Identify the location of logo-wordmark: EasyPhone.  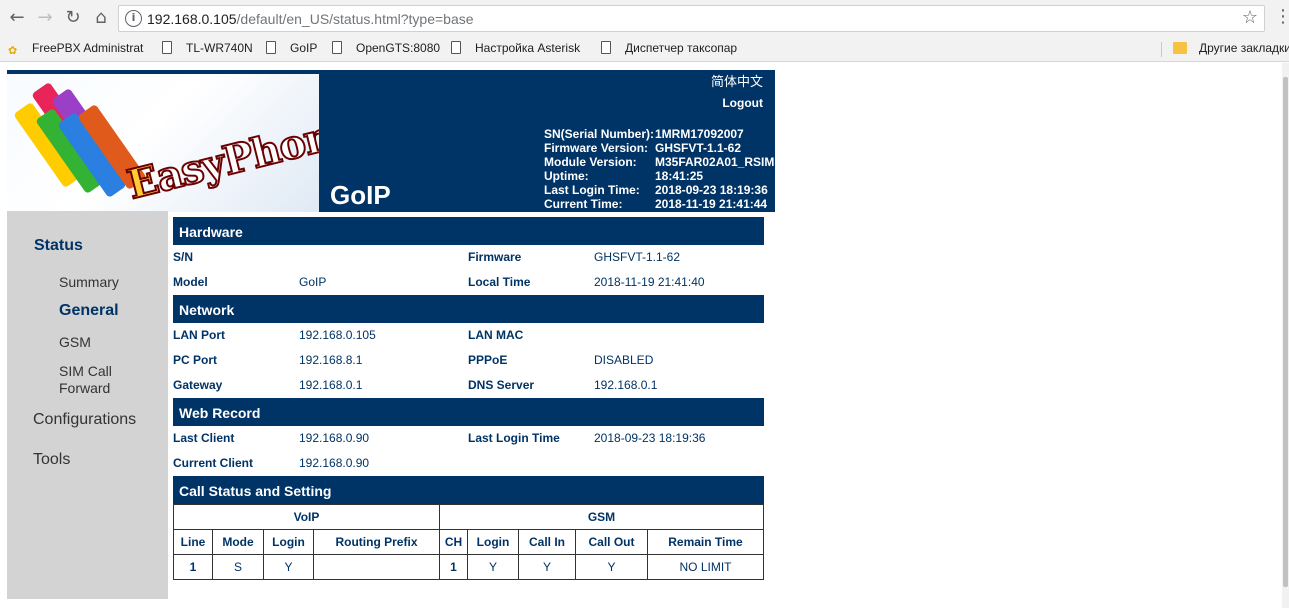
(220, 157).